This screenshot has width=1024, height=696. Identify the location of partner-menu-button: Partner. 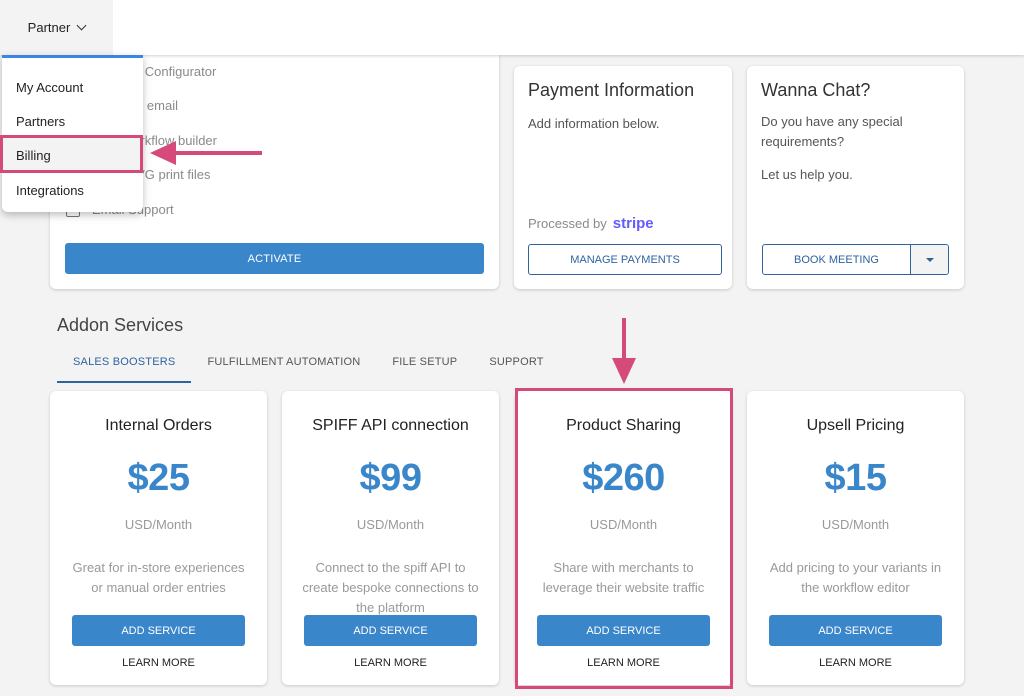
(56, 27).